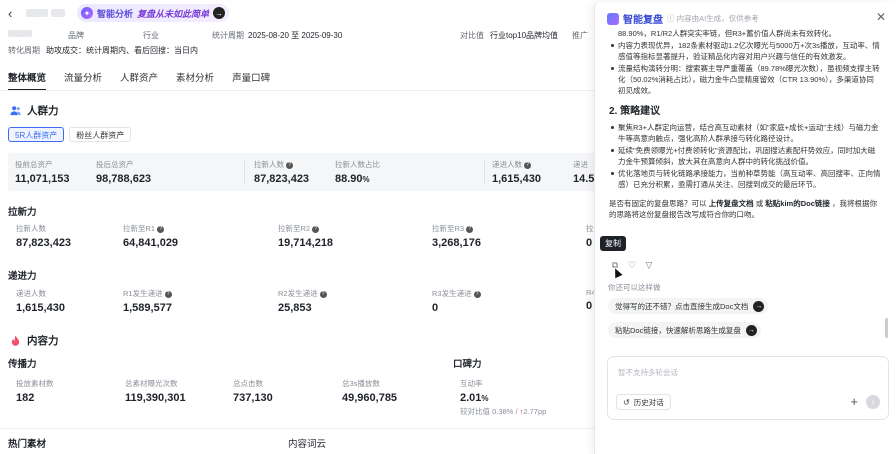 This screenshot has height=454, width=896. I want to click on suggestion-generate-doc: 觉得写的还不错？点击直接生成Doc文档 →, so click(688, 306).